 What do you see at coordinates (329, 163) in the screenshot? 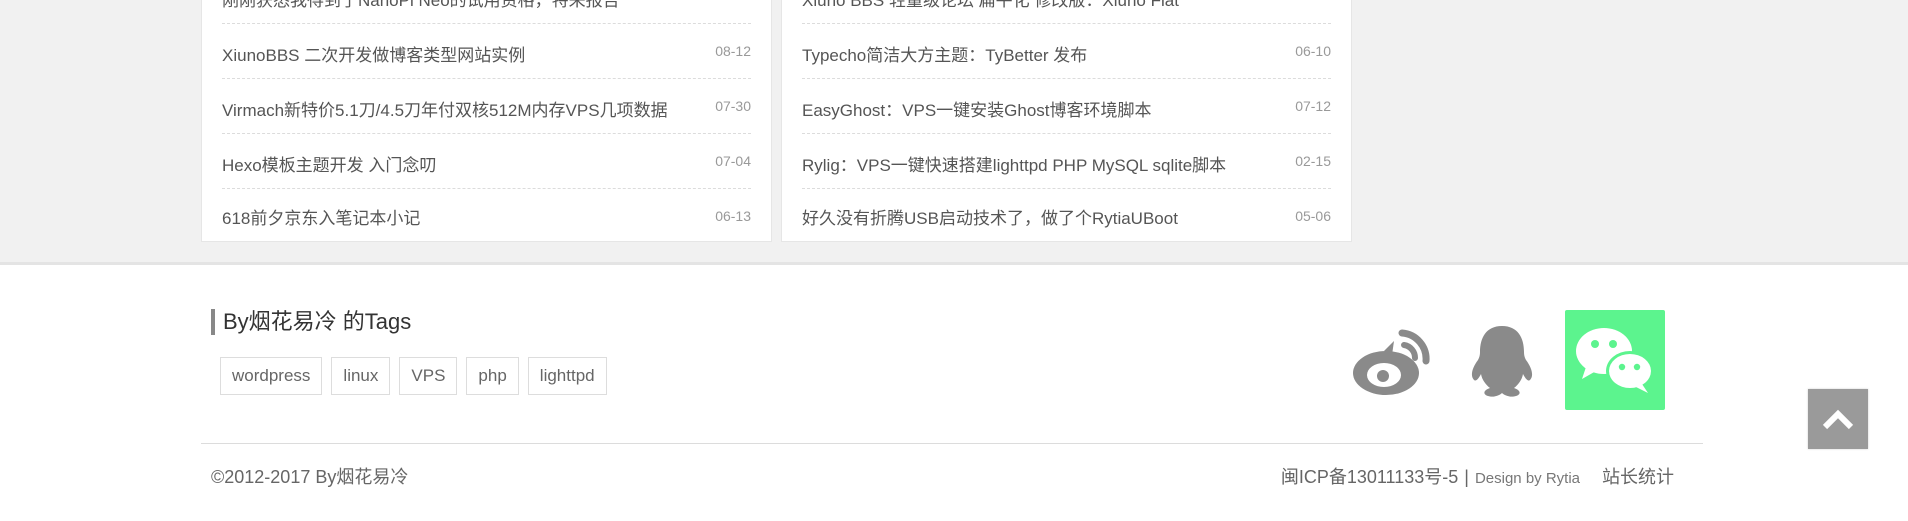
I see `post-title-link: Hexo模板主题开发 入门念叨` at bounding box center [329, 163].